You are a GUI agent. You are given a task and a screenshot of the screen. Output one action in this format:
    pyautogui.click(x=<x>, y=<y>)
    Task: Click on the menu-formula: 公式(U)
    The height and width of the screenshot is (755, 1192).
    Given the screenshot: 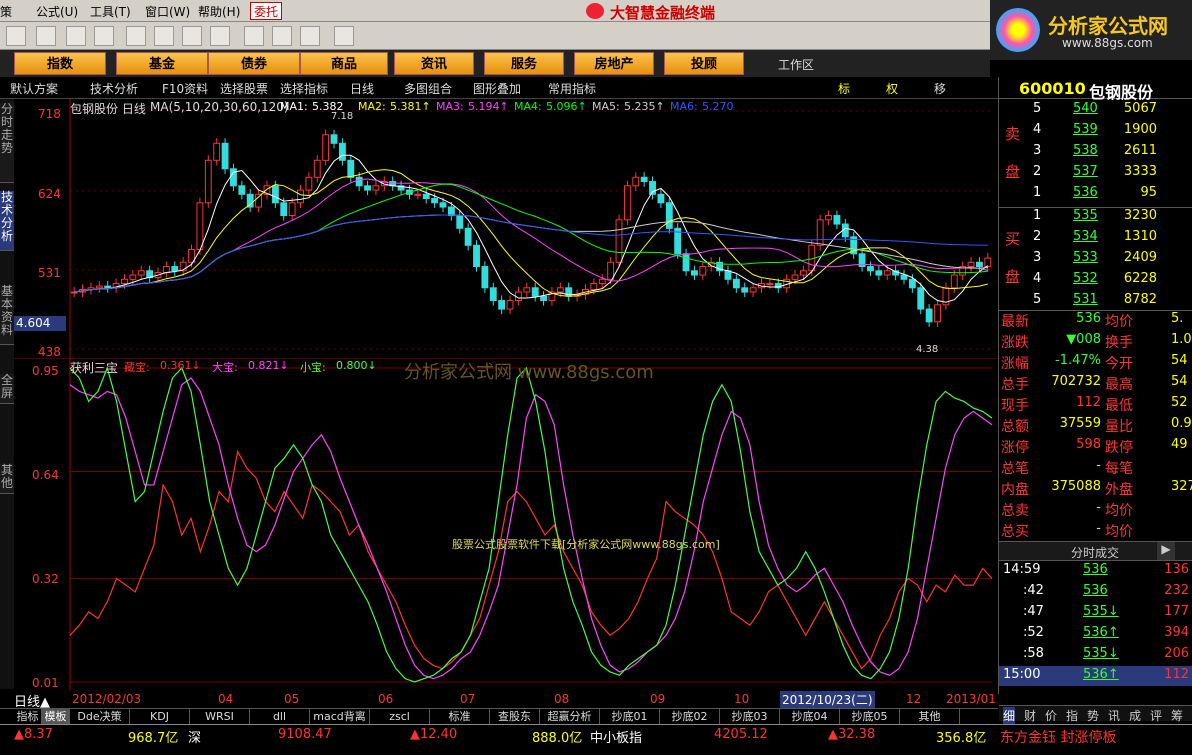 What is the action you would take?
    pyautogui.click(x=57, y=11)
    